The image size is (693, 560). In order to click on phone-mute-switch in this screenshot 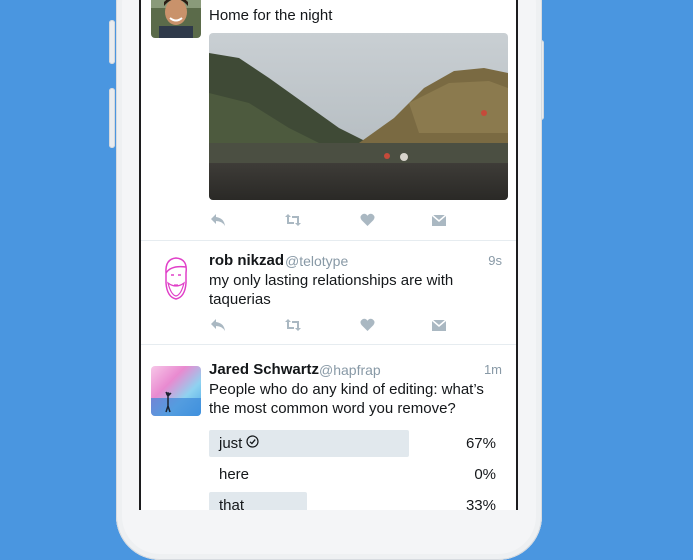, I will do `click(112, 42)`.